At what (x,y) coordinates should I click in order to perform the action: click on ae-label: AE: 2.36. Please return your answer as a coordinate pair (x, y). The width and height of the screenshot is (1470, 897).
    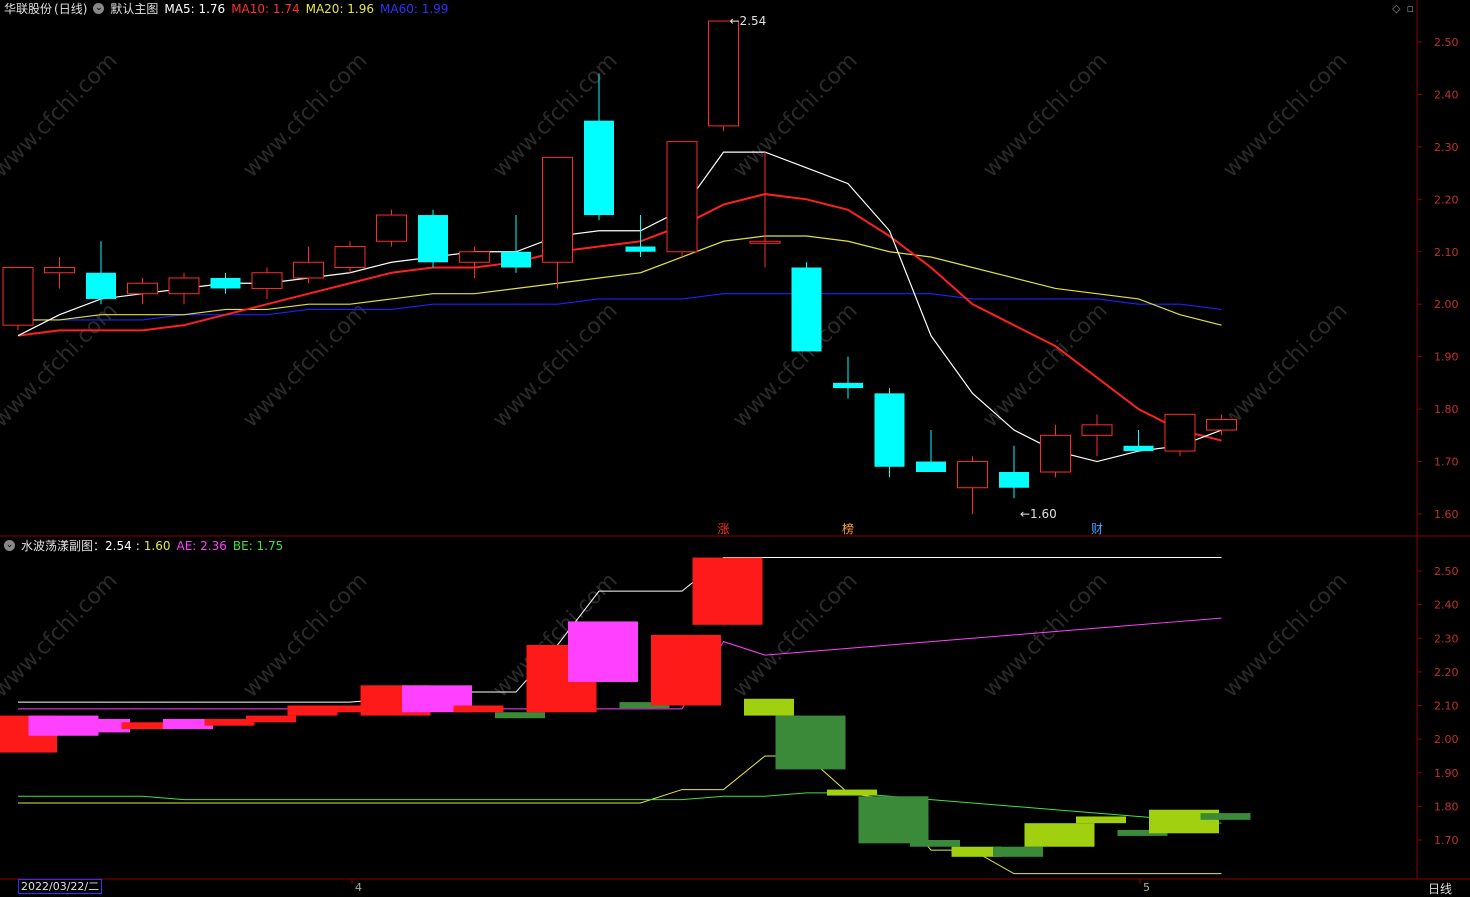
    Looking at the image, I should click on (201, 545).